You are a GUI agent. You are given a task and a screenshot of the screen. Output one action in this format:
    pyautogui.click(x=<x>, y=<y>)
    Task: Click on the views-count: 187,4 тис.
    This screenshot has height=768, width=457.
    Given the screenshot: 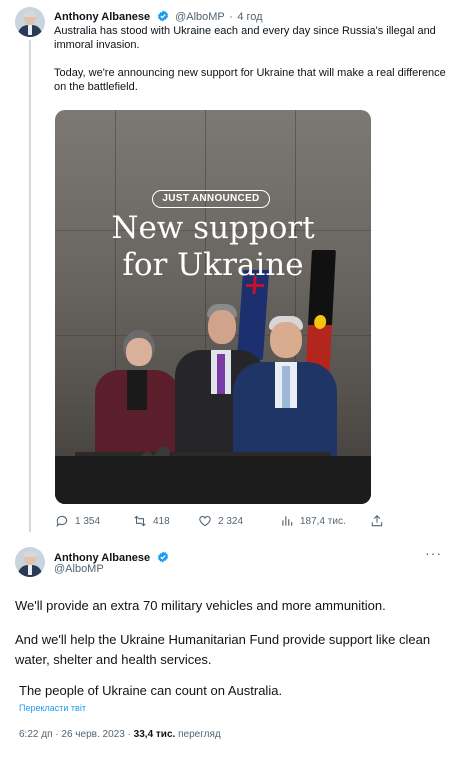 What is the action you would take?
    pyautogui.click(x=323, y=521)
    